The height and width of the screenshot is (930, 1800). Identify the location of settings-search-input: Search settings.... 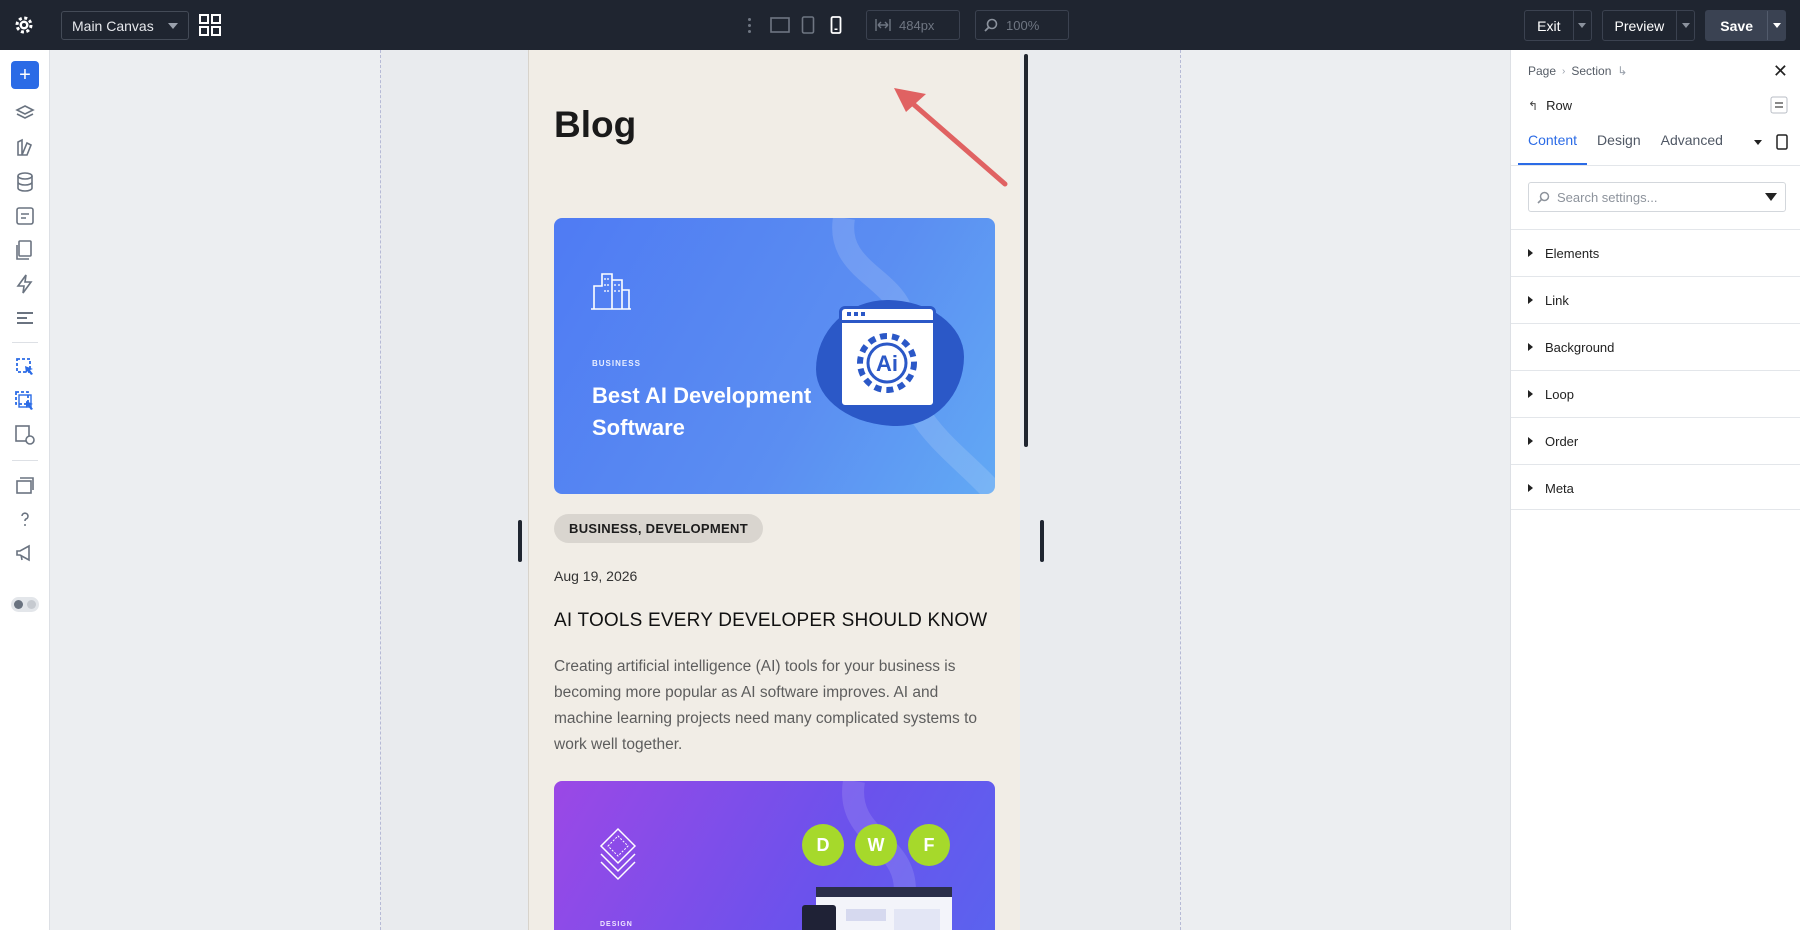
(1657, 197).